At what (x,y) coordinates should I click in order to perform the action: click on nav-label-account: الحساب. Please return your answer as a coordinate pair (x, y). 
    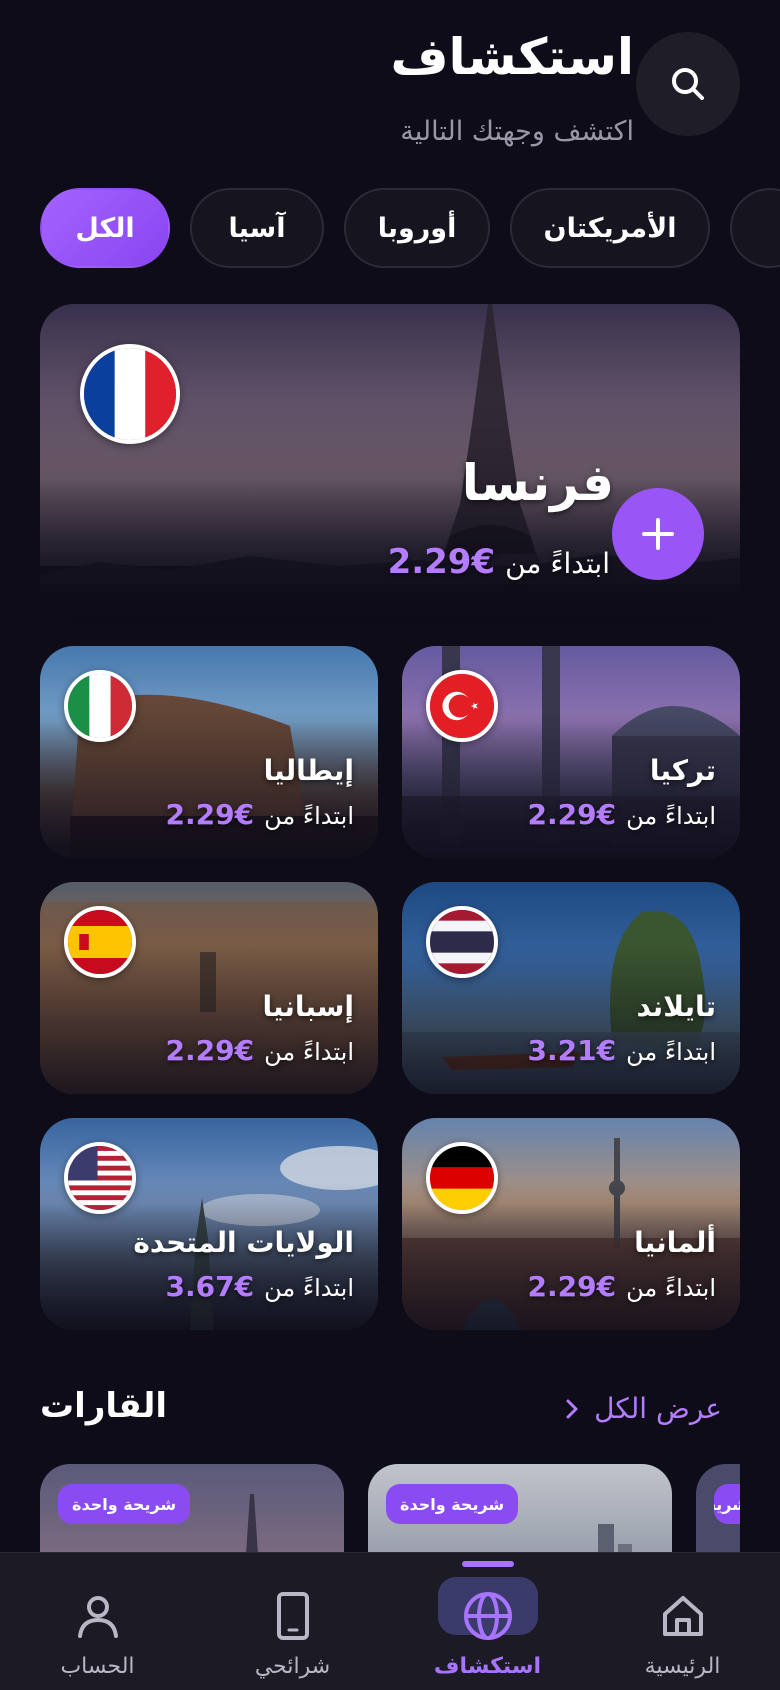
    Looking at the image, I should click on (97, 1666).